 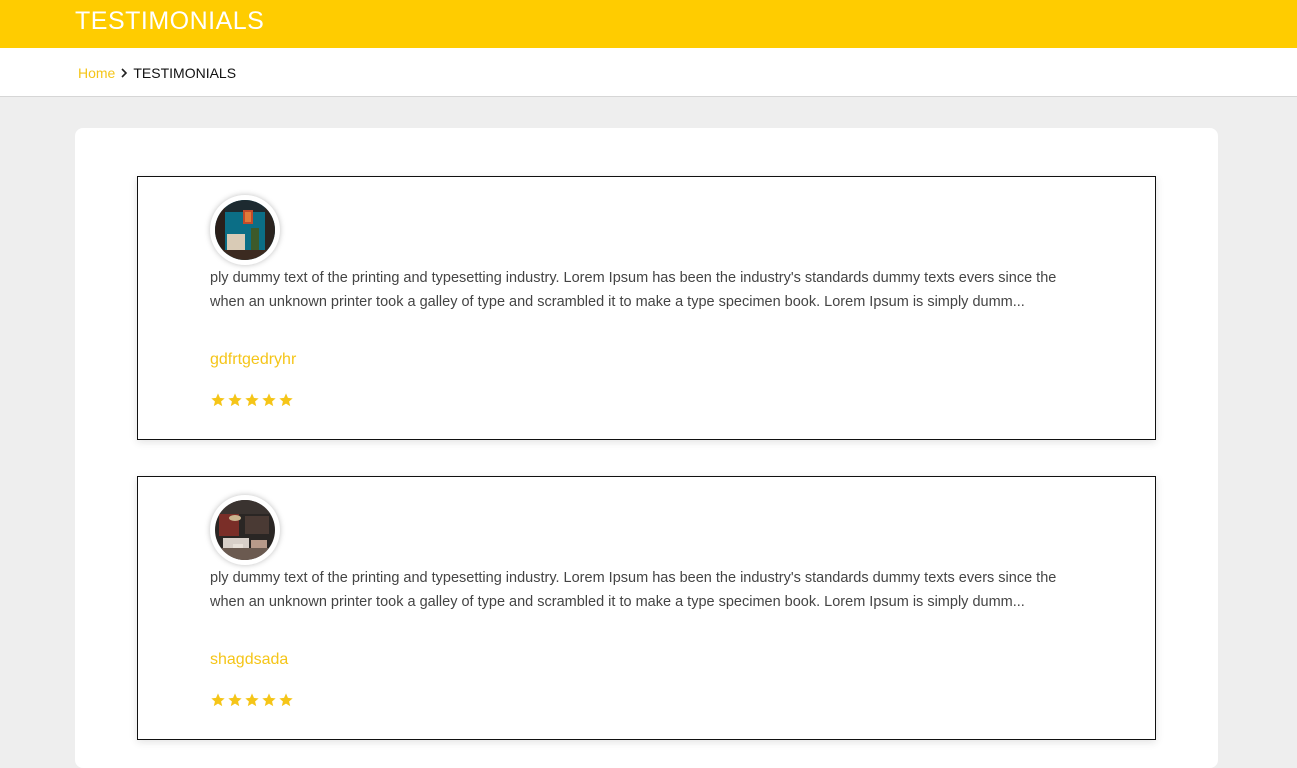 I want to click on breadcrumb-current: TESTIMONIALS, so click(x=185, y=73).